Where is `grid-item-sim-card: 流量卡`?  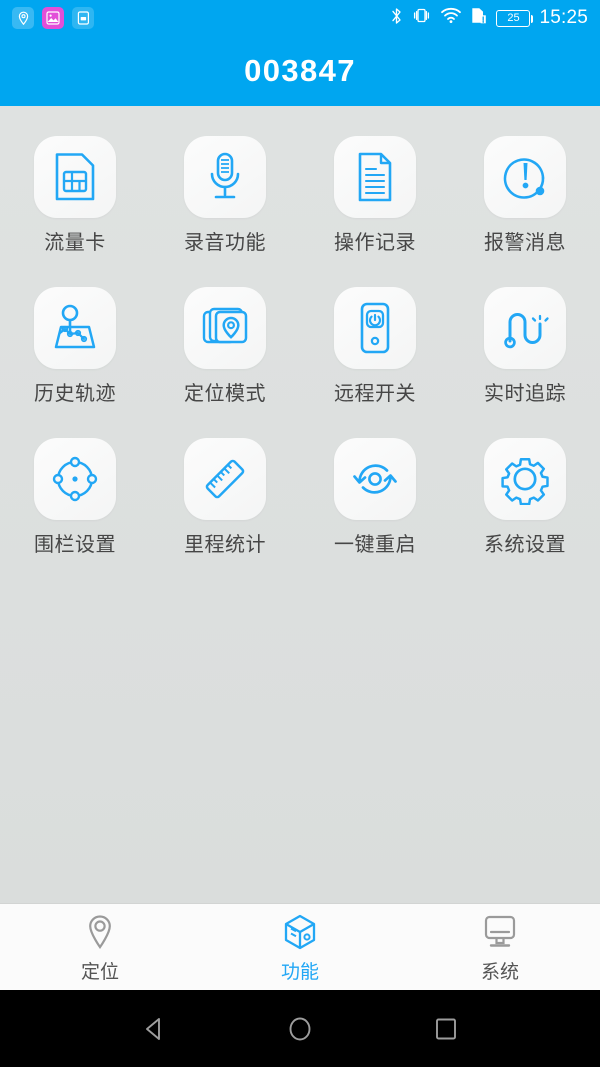
grid-item-sim-card: 流量卡 is located at coordinates (75, 191).